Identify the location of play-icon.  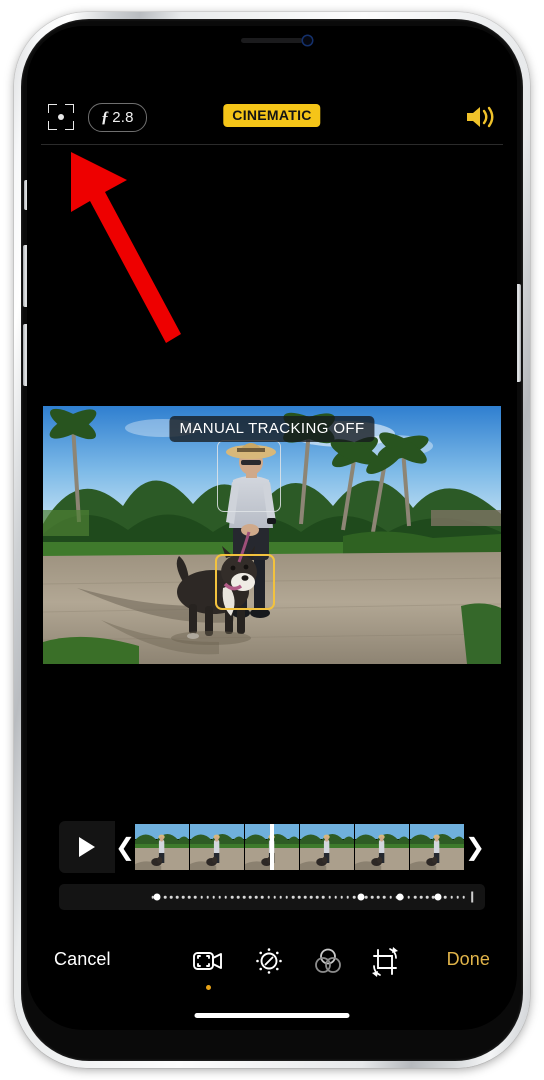
(87, 847).